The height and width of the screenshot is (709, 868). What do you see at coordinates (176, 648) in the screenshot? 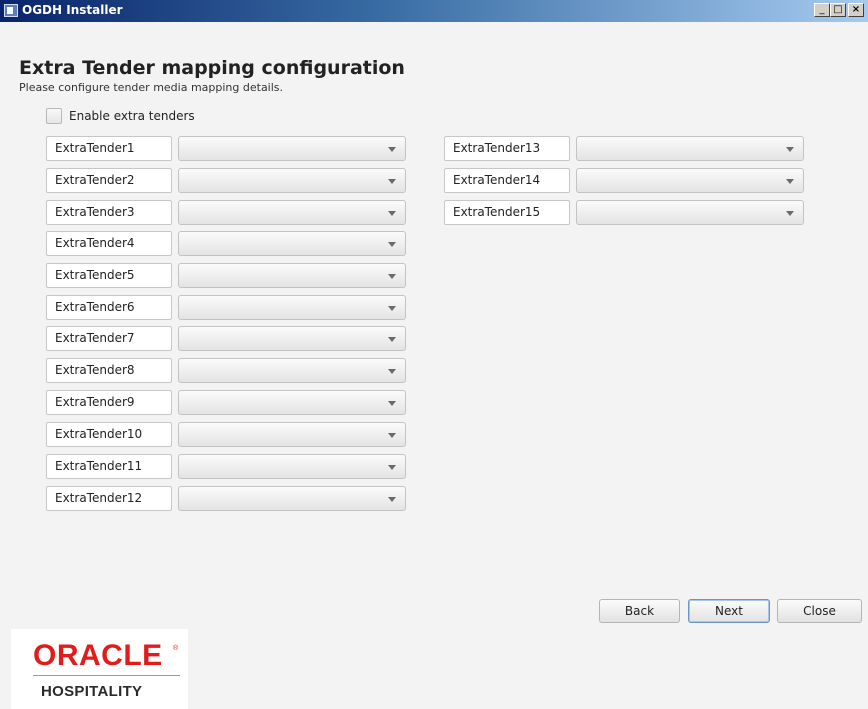
I see `logo-registered-mark: ®` at bounding box center [176, 648].